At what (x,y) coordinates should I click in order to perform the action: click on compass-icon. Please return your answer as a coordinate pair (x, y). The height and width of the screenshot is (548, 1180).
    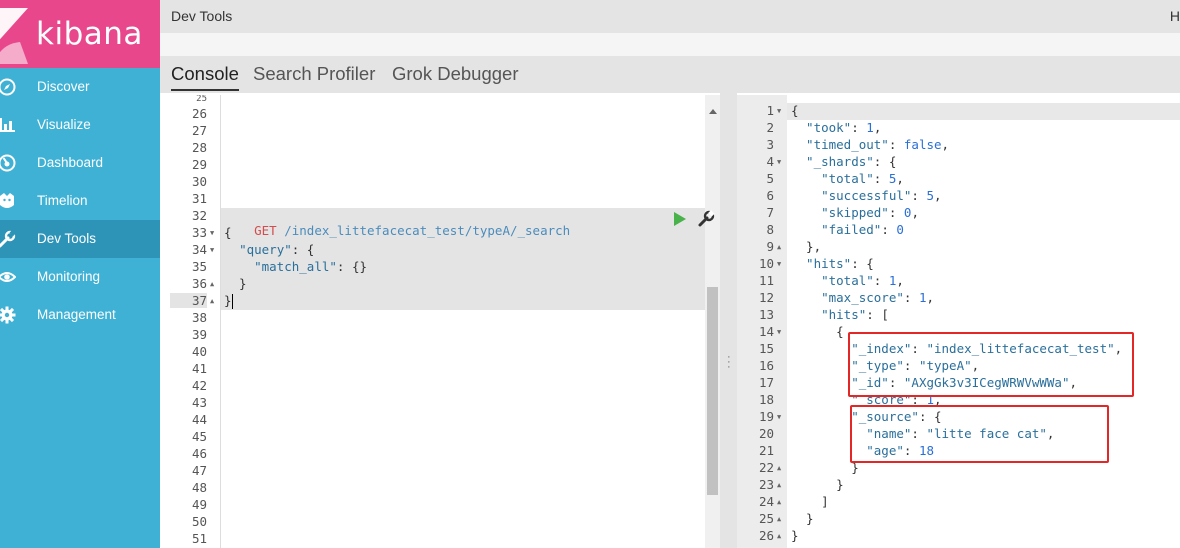
    Looking at the image, I should click on (8, 87).